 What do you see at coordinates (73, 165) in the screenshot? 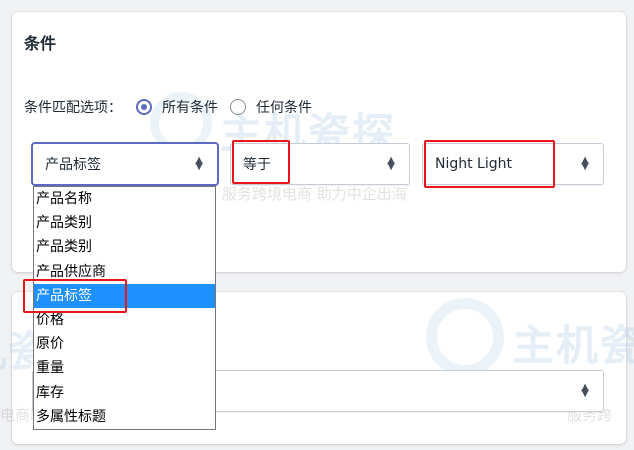
I see `field-select-value: 产品标签` at bounding box center [73, 165].